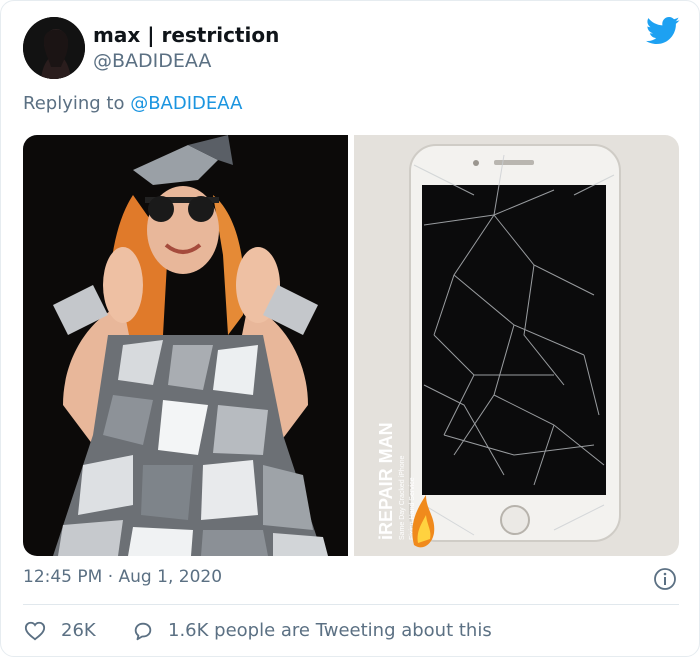  What do you see at coordinates (143, 631) in the screenshot?
I see `chat-bubble-icon` at bounding box center [143, 631].